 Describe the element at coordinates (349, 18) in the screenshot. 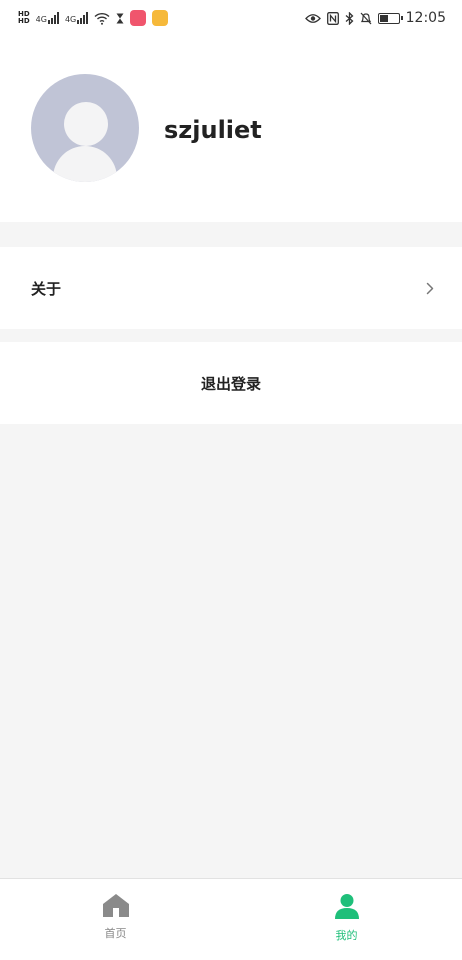

I see `bluetooth-icon` at that location.